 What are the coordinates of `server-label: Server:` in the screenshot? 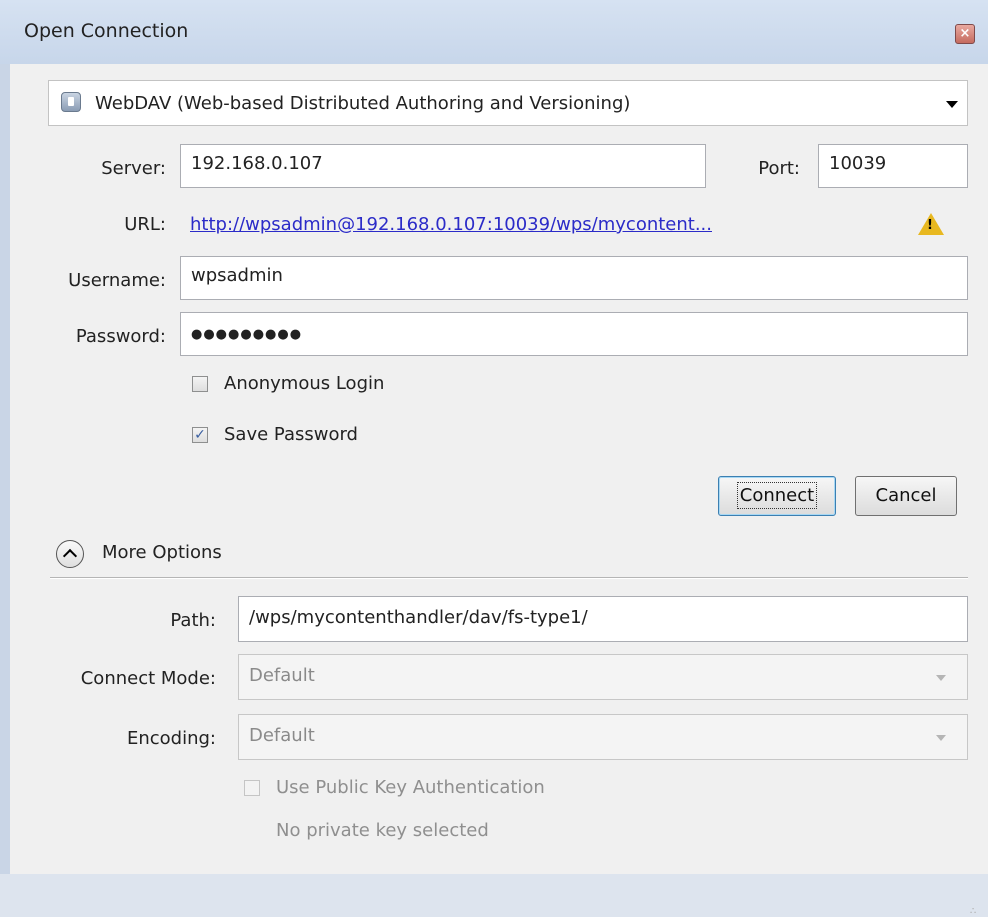 It's located at (133, 168).